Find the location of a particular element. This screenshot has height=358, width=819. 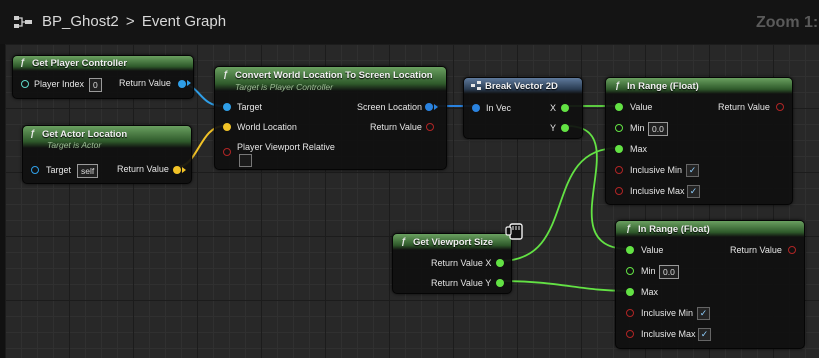

player-index-label: Player Index is located at coordinates (59, 84).